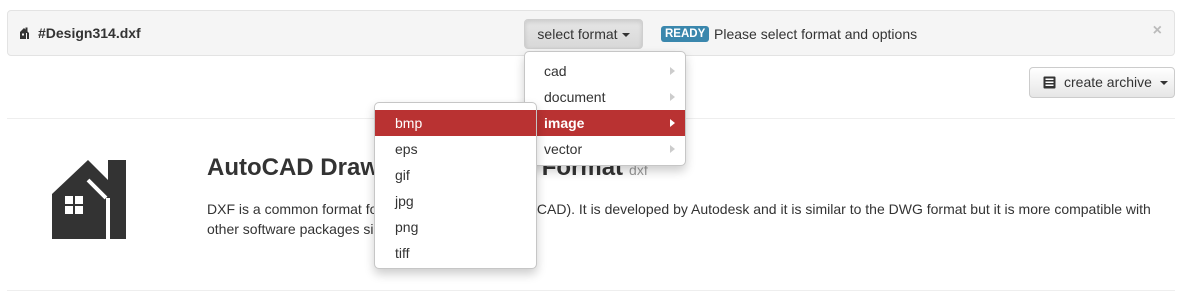 This screenshot has width=1181, height=295. I want to click on close-icon: ×, so click(1157, 31).